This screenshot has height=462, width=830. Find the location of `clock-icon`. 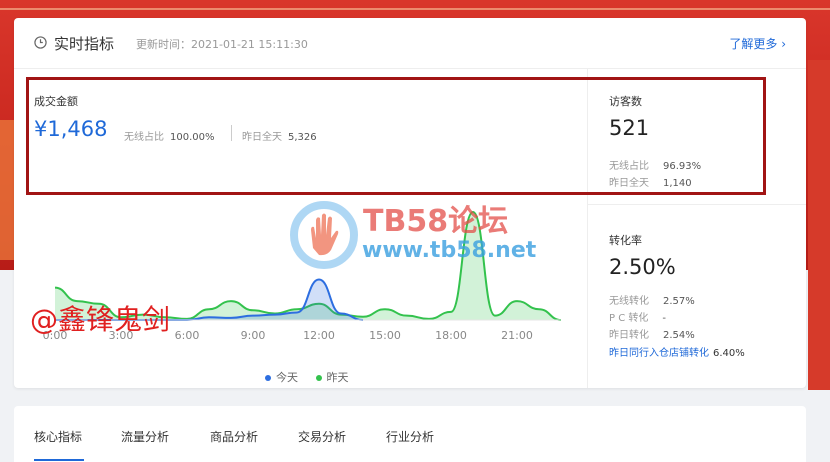

clock-icon is located at coordinates (40, 42).